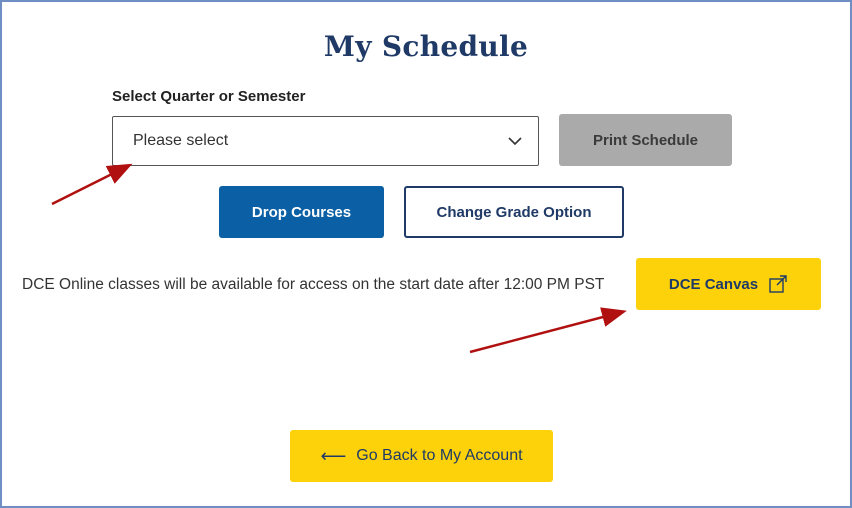 This screenshot has height=508, width=852. I want to click on change-grade-option-label: Change Grade Option, so click(514, 212).